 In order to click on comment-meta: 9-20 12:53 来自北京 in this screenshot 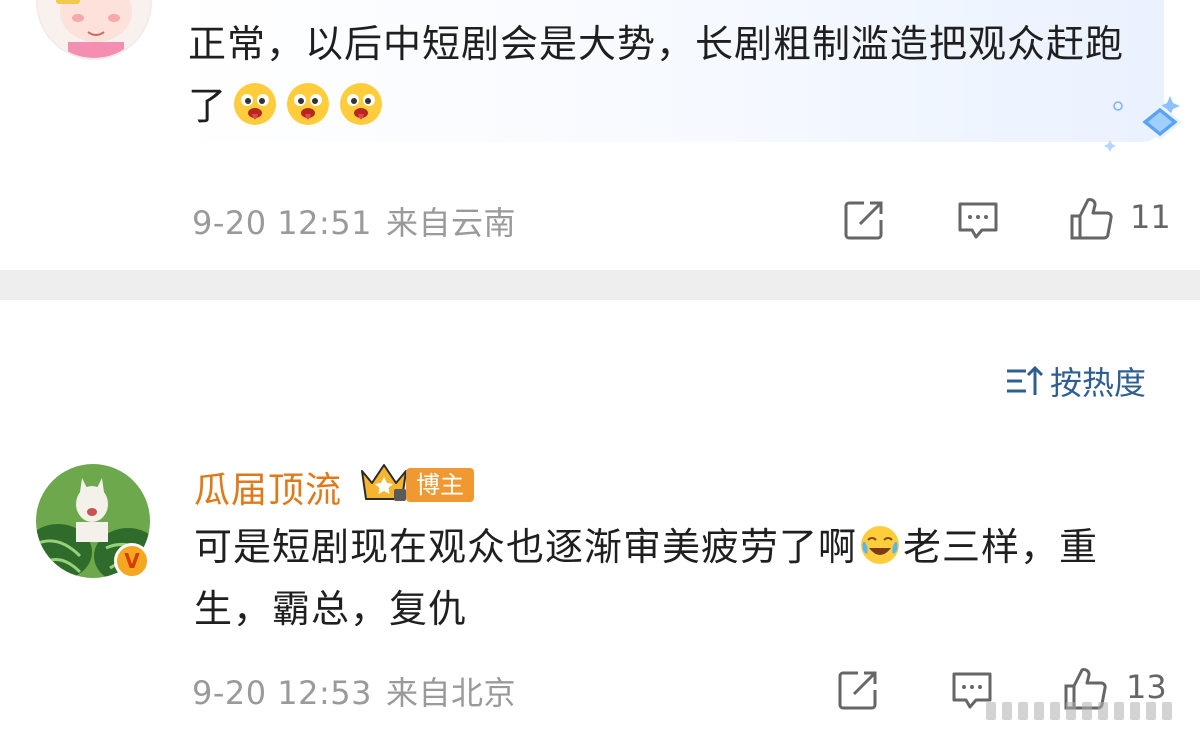, I will do `click(354, 691)`.